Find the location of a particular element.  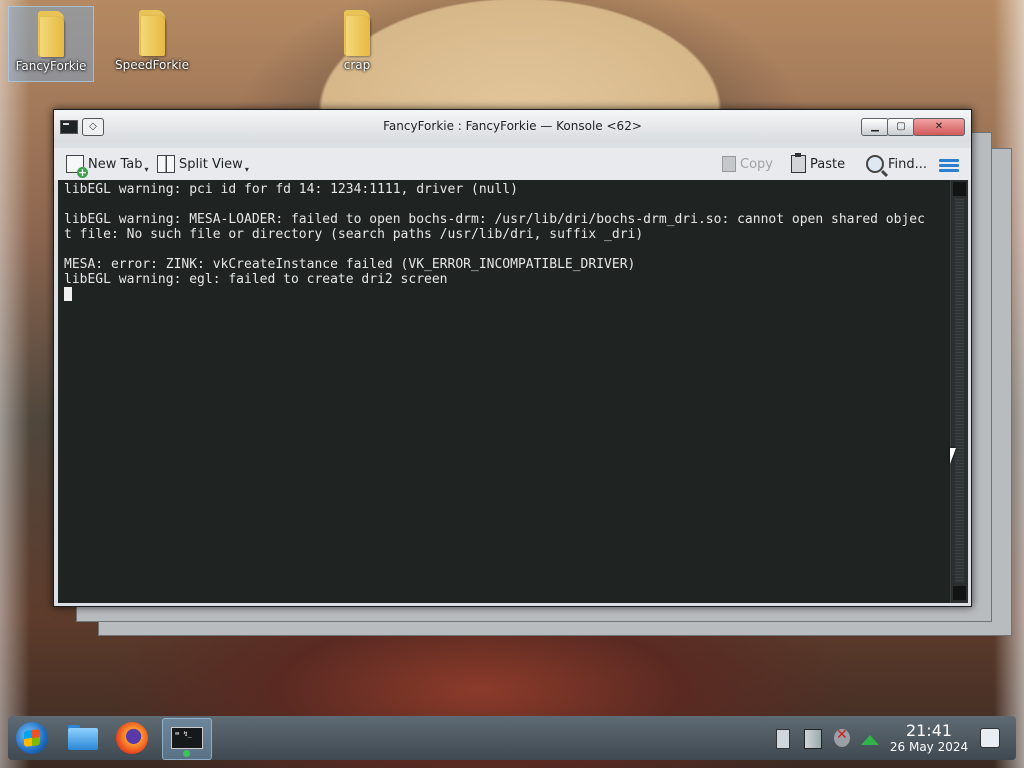

konsole-icon: ⌨ ↯_ is located at coordinates (187, 738).